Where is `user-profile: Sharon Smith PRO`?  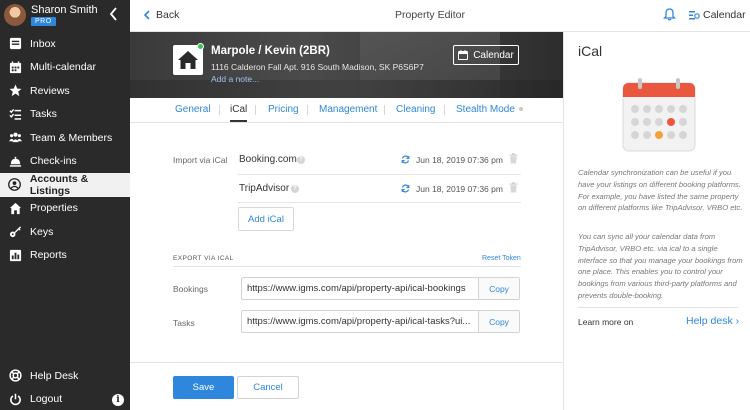
user-profile: Sharon Smith PRO is located at coordinates (65, 16).